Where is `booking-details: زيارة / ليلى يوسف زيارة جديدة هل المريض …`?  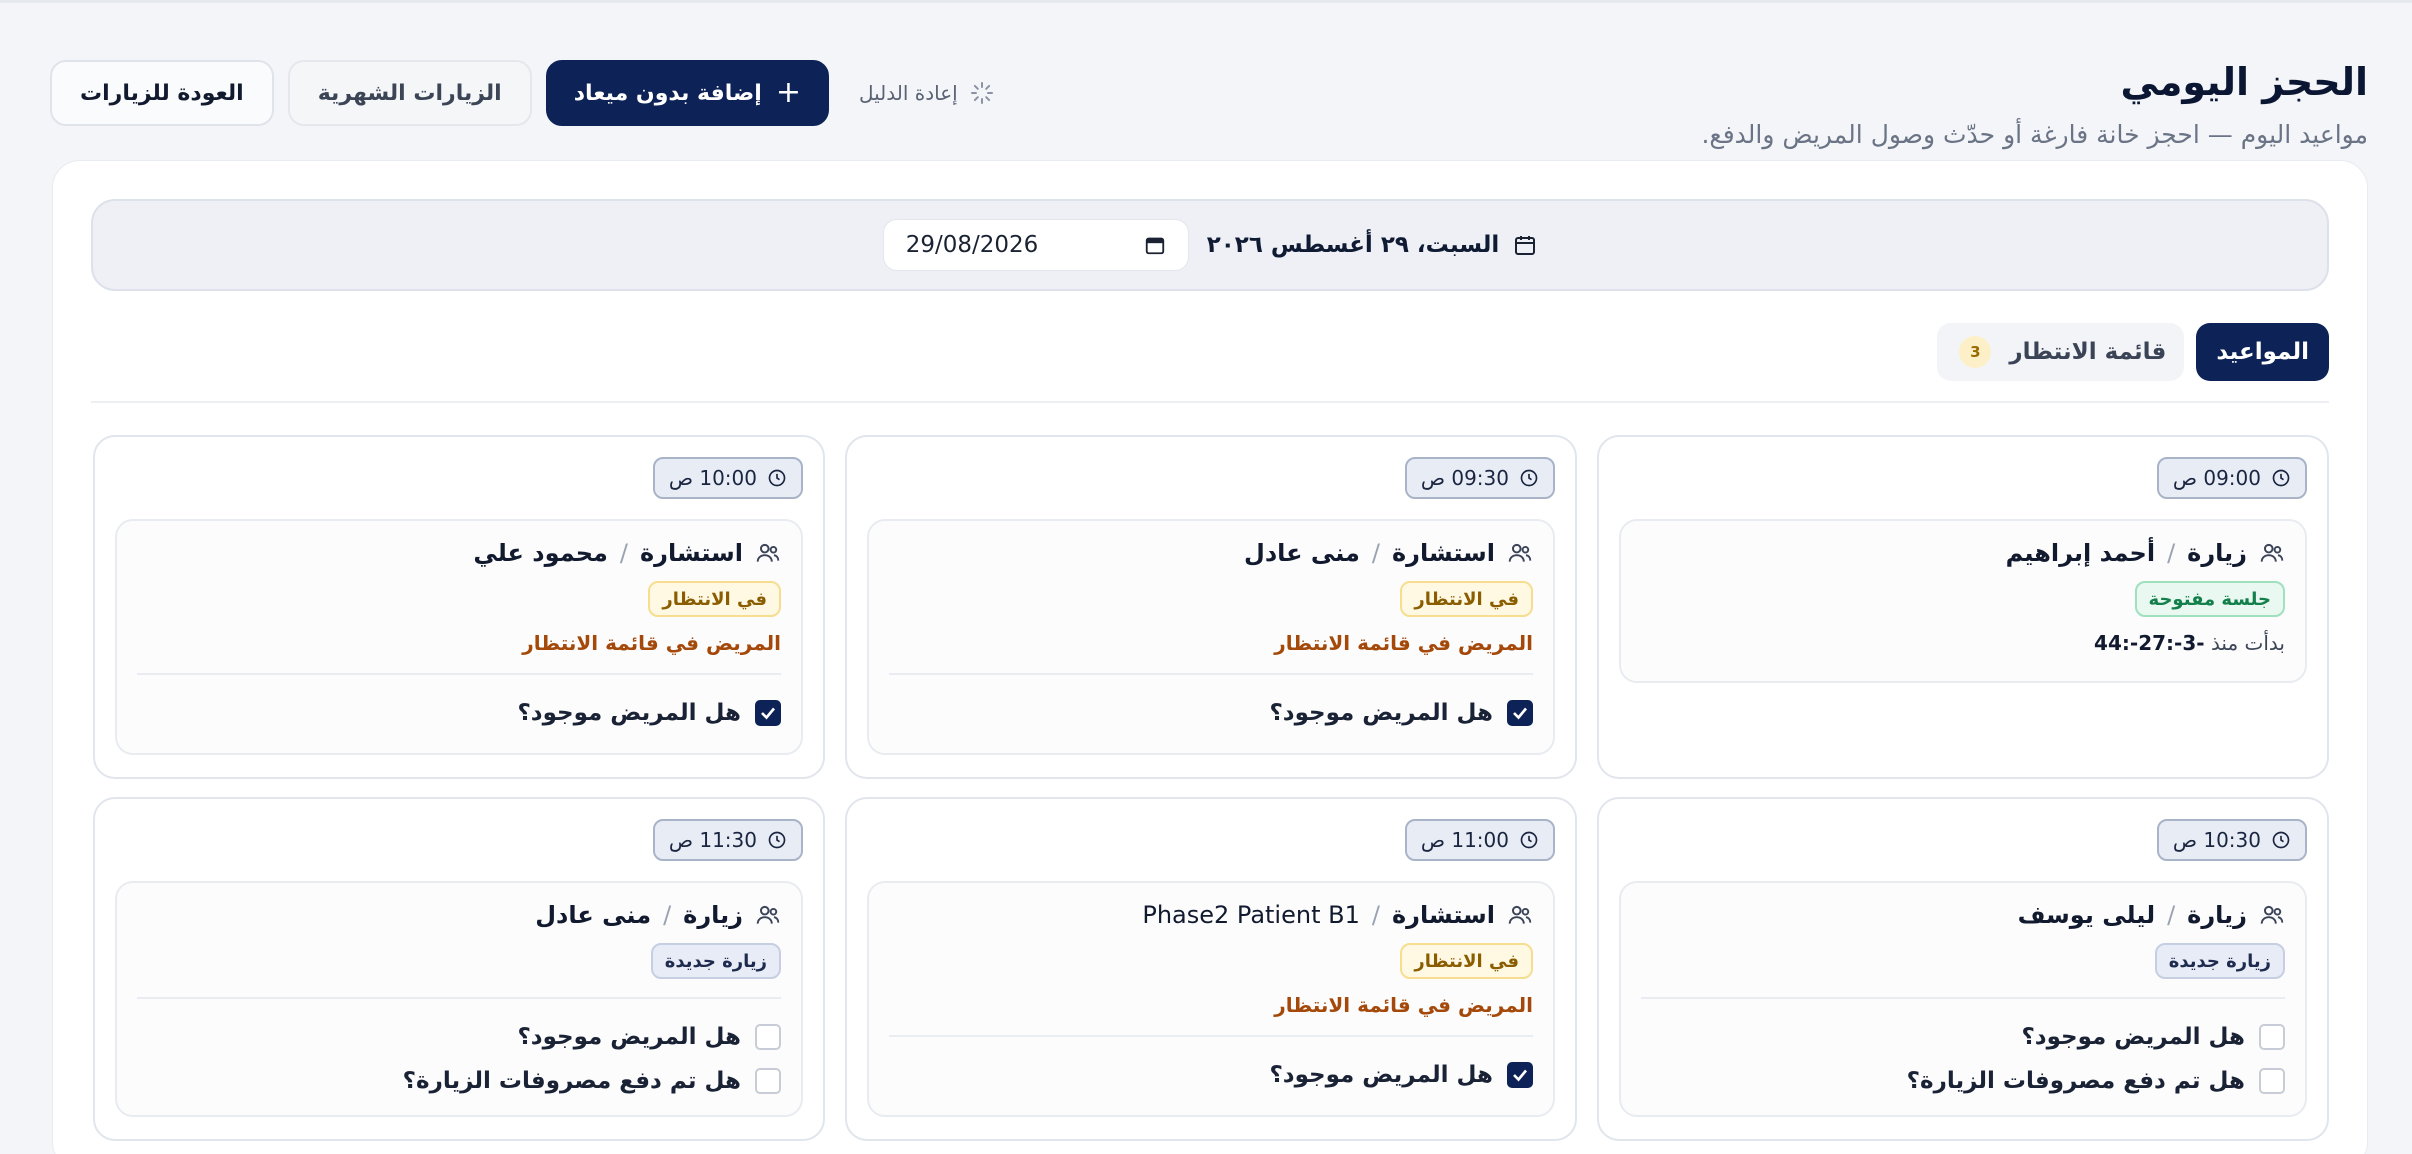 booking-details: زيارة / ليلى يوسف زيارة جديدة هل المريض … is located at coordinates (1963, 999).